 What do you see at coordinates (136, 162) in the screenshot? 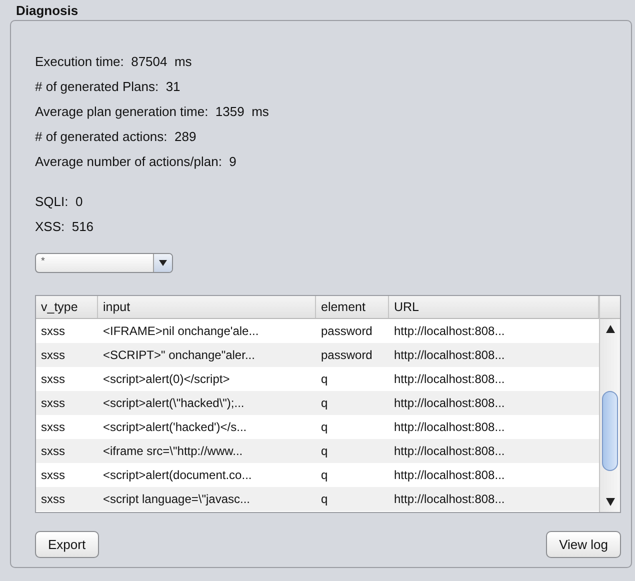
I see `stat-text: Average number of actions/plan: 9` at bounding box center [136, 162].